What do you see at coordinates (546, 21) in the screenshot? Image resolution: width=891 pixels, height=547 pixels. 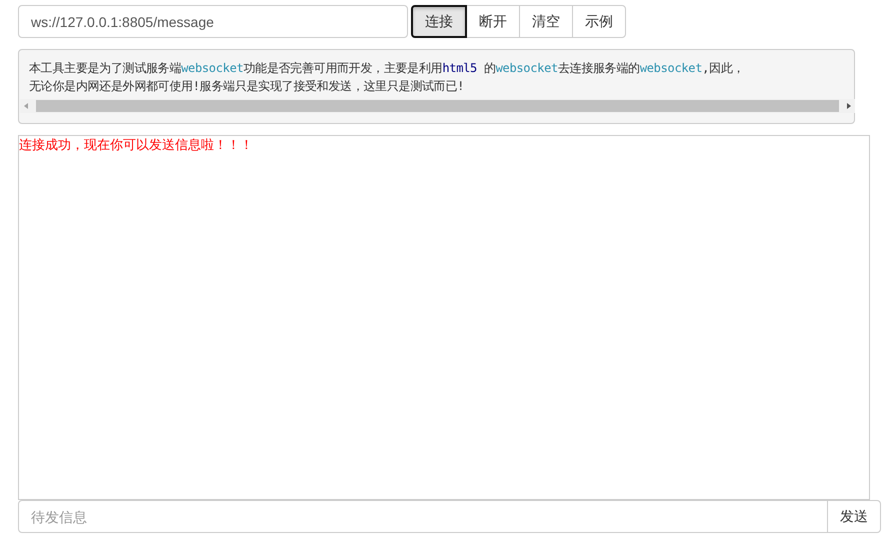 I see `toolbar-button: 清空` at bounding box center [546, 21].